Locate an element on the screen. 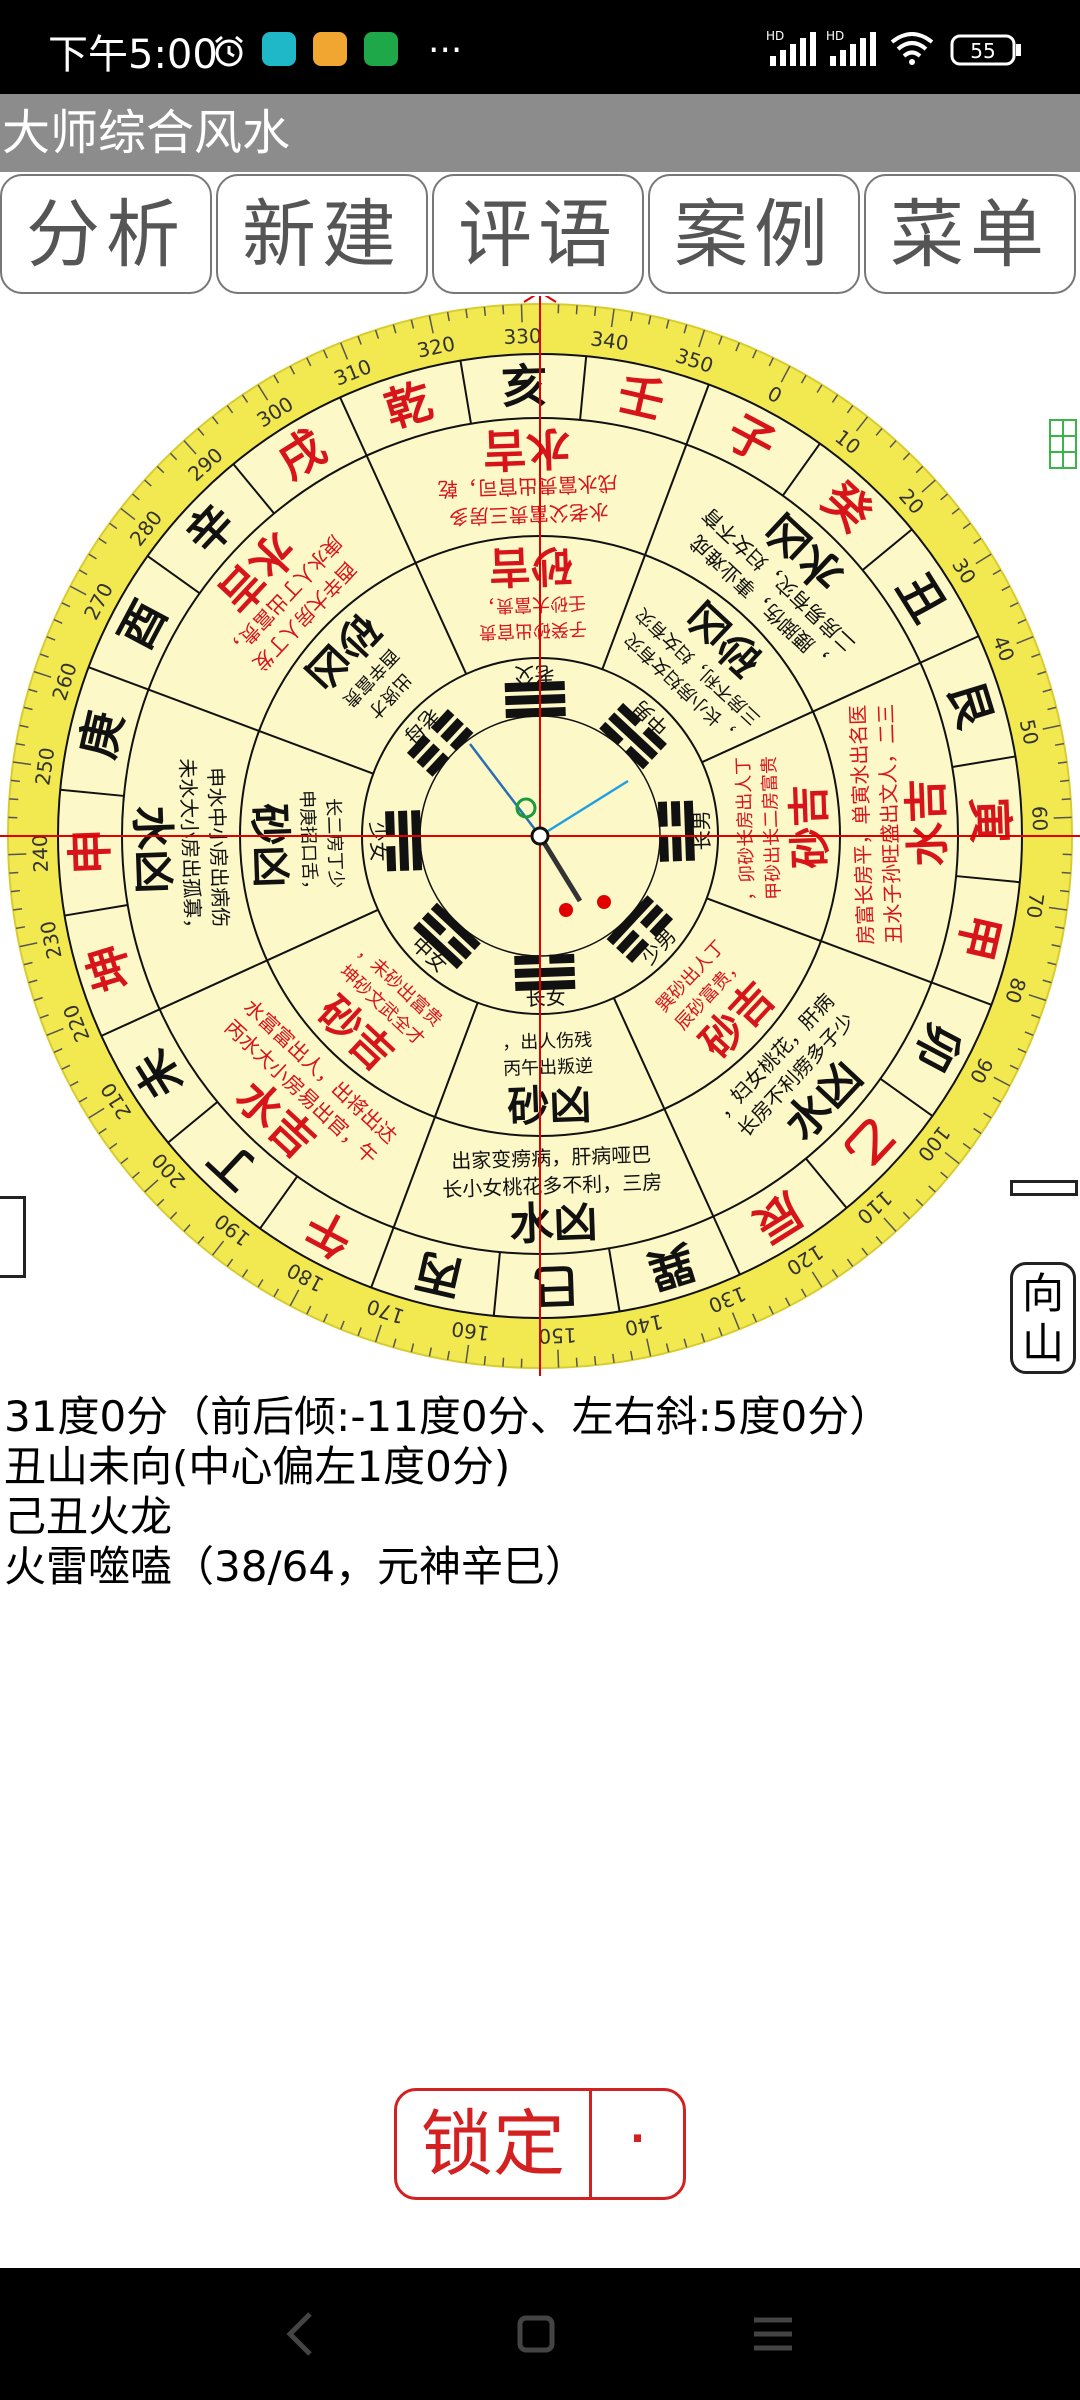  tab-cases: 案例 is located at coordinates (754, 234).